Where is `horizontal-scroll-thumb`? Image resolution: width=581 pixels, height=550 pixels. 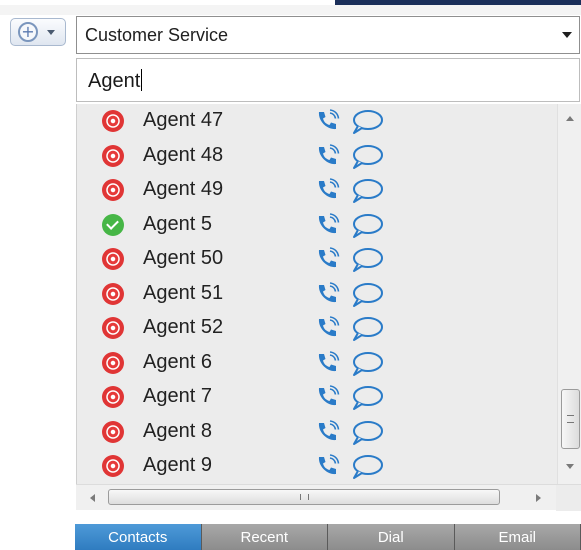
horizontal-scroll-thumb is located at coordinates (304, 497).